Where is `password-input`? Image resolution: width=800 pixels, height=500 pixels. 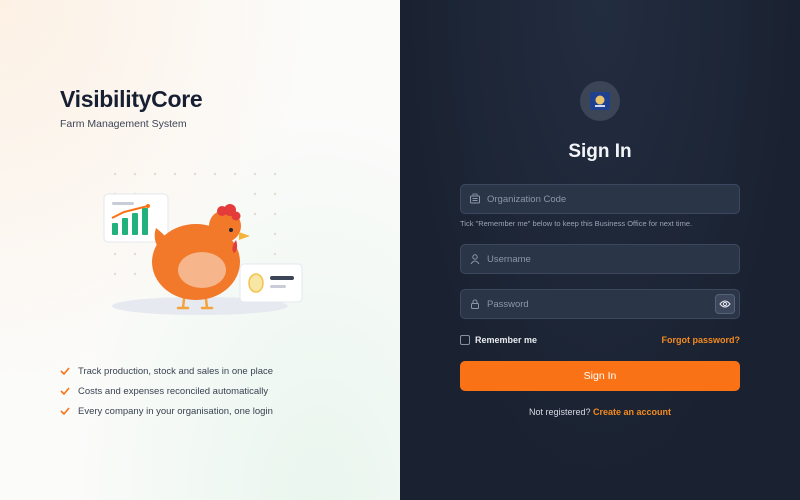
password-input is located at coordinates (601, 304).